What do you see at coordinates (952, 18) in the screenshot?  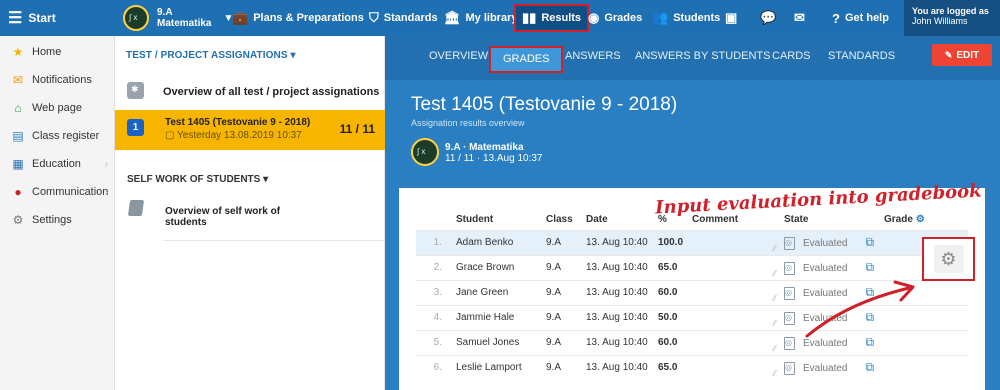 I see `user-account-menu: You are logged as John Williams` at bounding box center [952, 18].